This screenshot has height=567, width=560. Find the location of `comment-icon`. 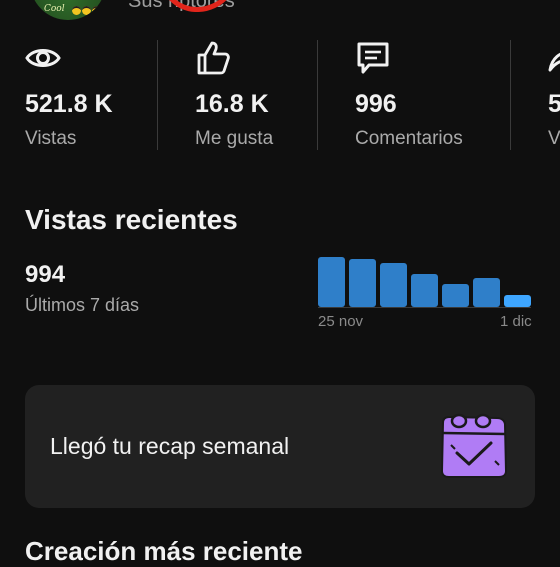

comment-icon is located at coordinates (373, 58).